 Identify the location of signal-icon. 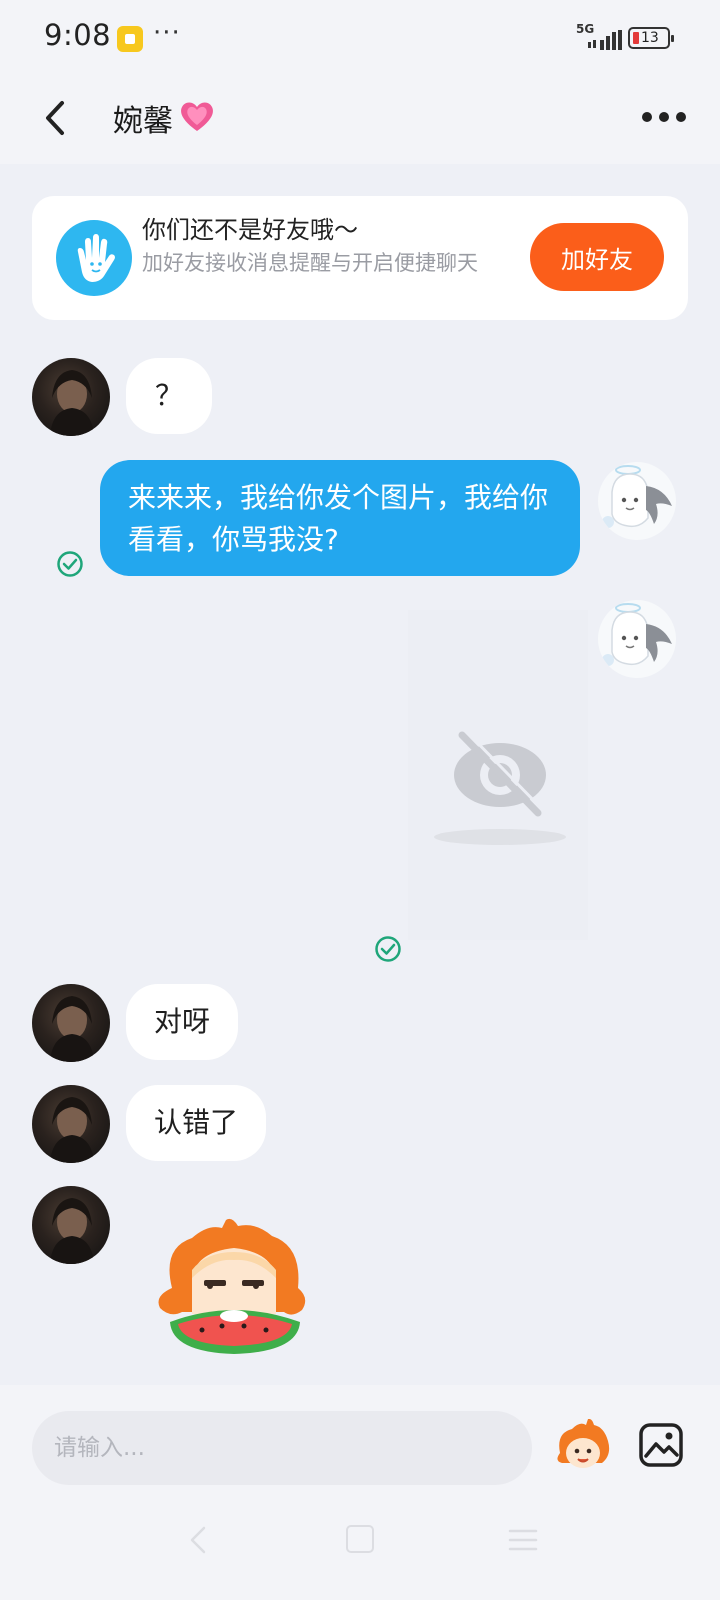
(605, 40).